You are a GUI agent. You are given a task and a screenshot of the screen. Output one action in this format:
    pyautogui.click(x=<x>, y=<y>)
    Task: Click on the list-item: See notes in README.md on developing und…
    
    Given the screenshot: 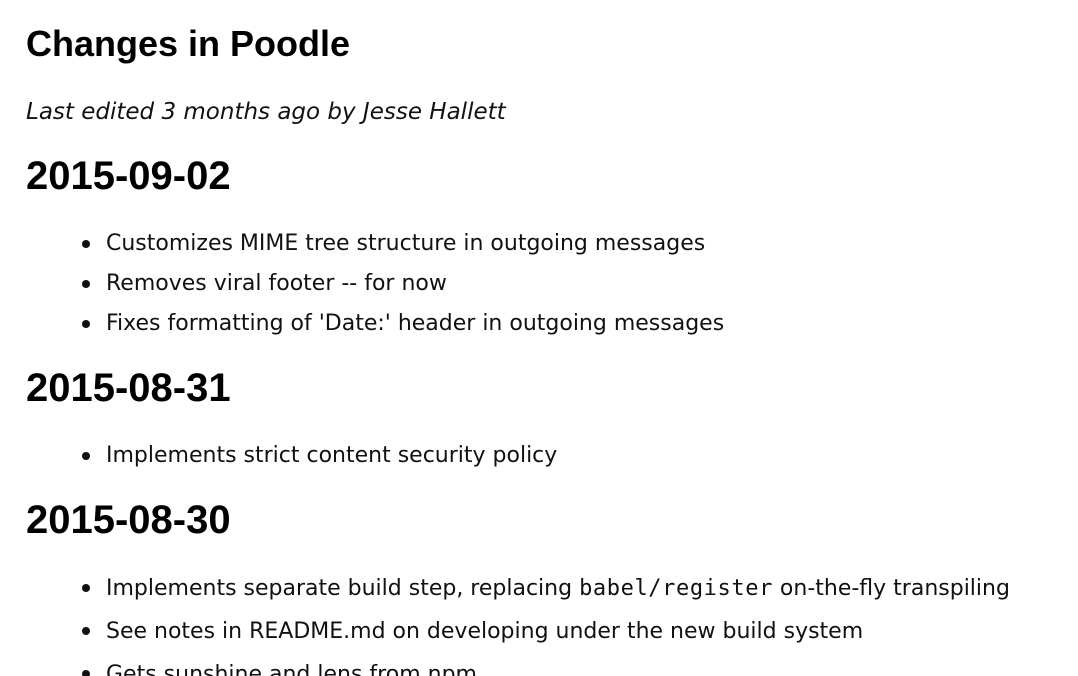 What is the action you would take?
    pyautogui.click(x=518, y=631)
    